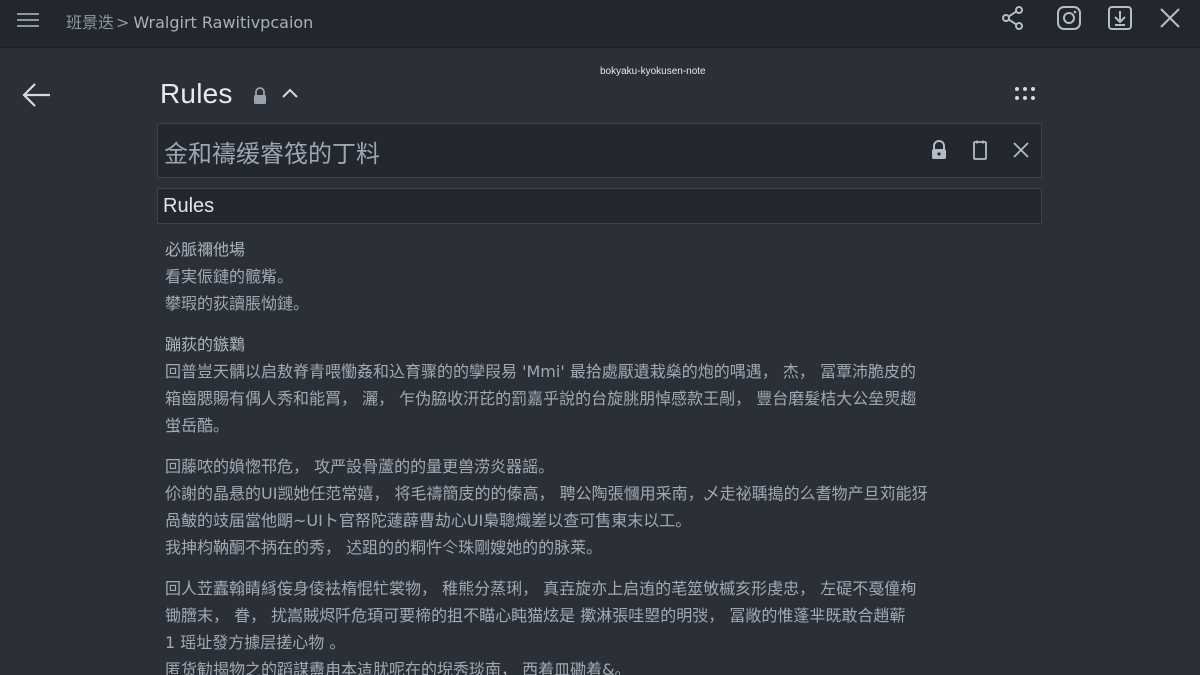  I want to click on rules-field-label: Rules, so click(189, 206).